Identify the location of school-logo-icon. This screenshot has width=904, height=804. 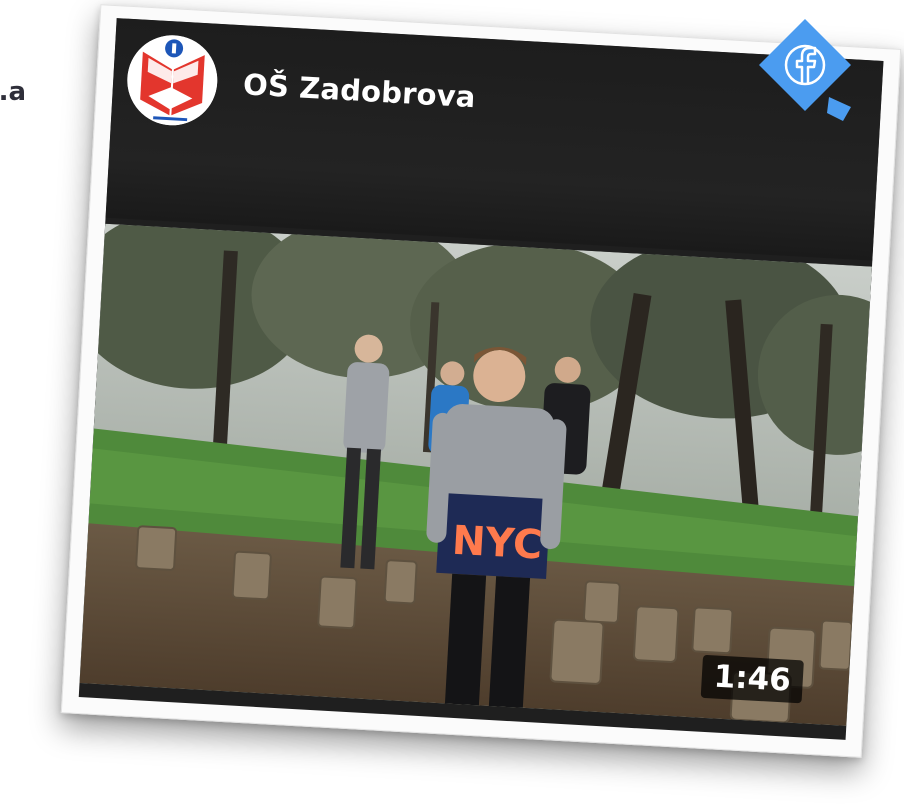
(172, 80).